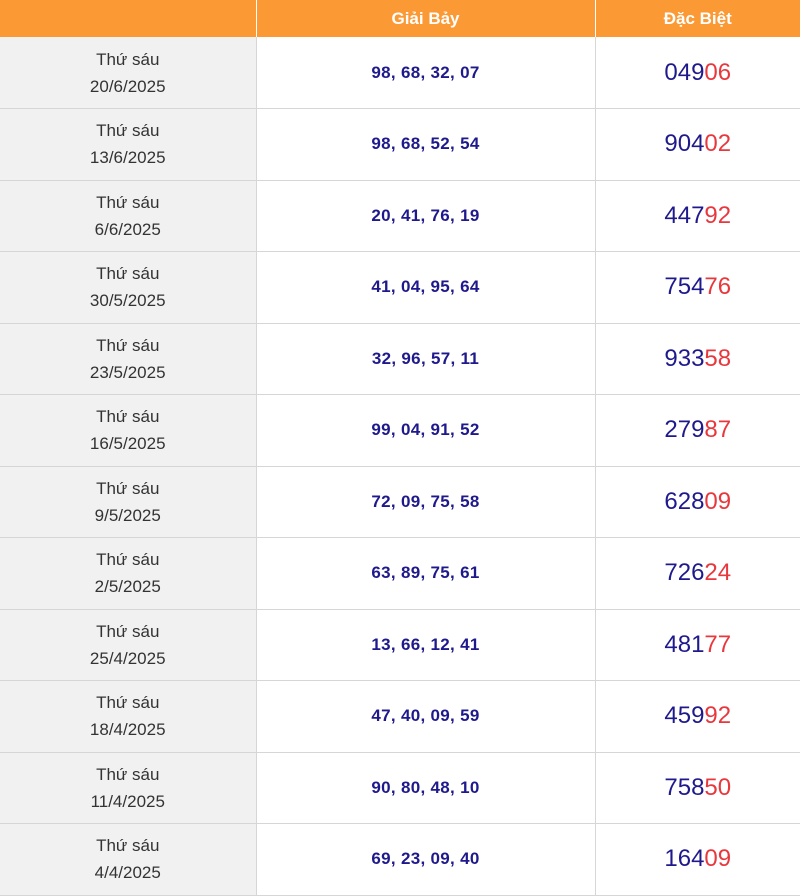 Image resolution: width=800 pixels, height=896 pixels. Describe the element at coordinates (426, 216) in the screenshot. I see `giai-bay-numbers: 20, 41, 76, 19` at that location.